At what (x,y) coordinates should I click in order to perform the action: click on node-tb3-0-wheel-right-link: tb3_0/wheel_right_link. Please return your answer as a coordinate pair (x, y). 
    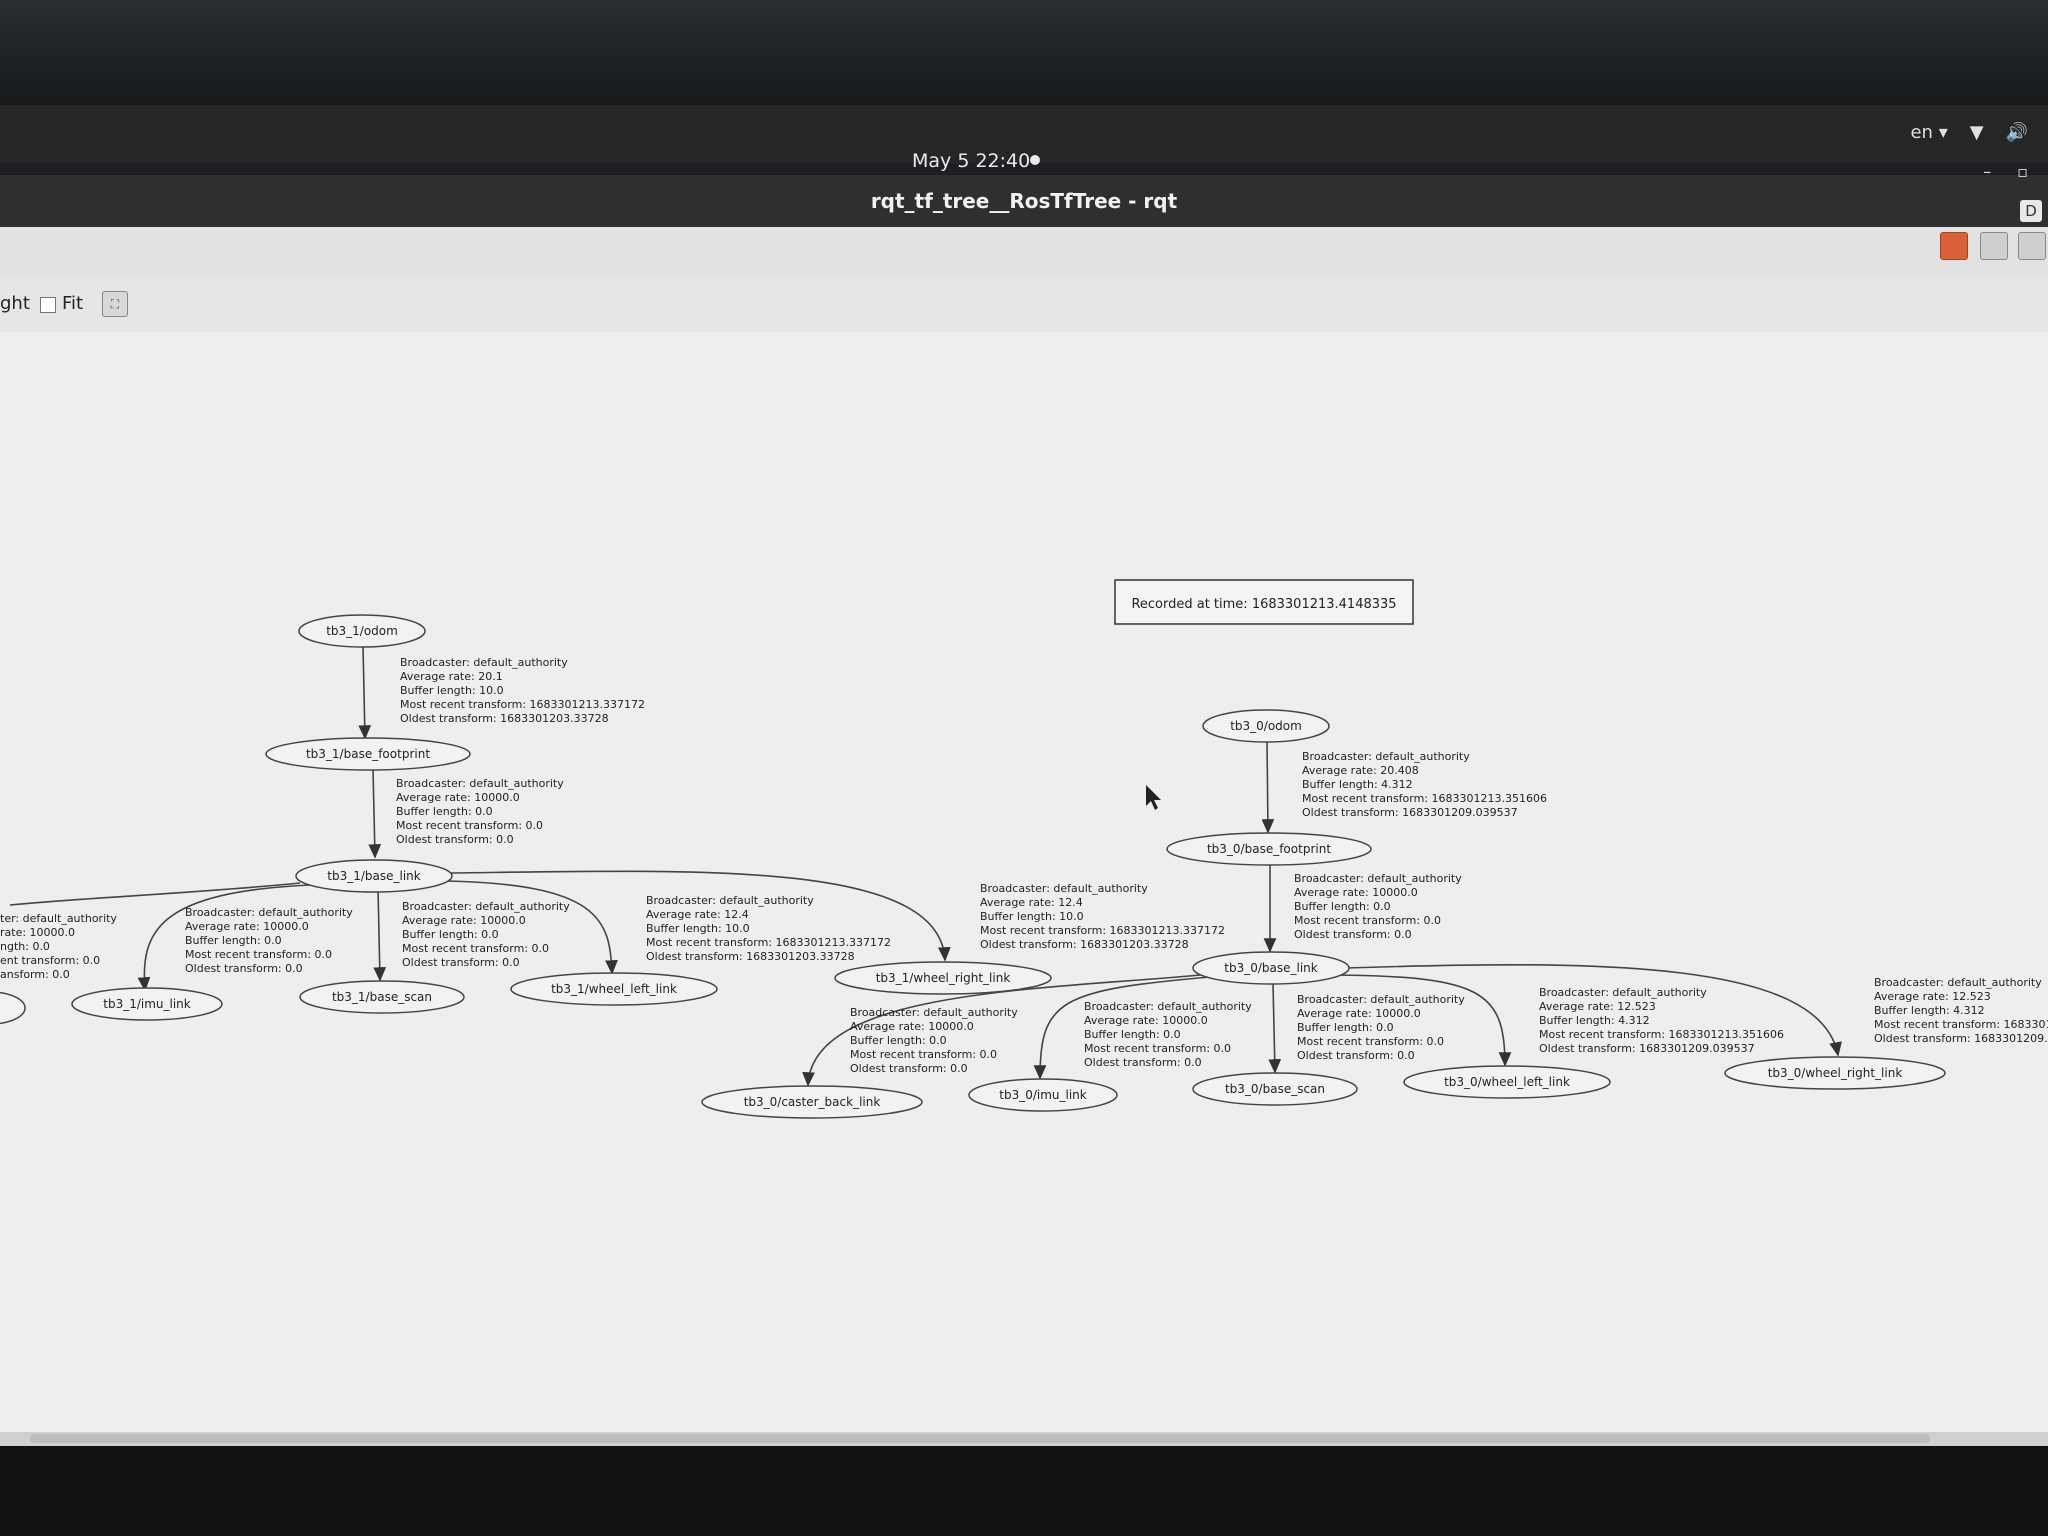
    Looking at the image, I should click on (1835, 1073).